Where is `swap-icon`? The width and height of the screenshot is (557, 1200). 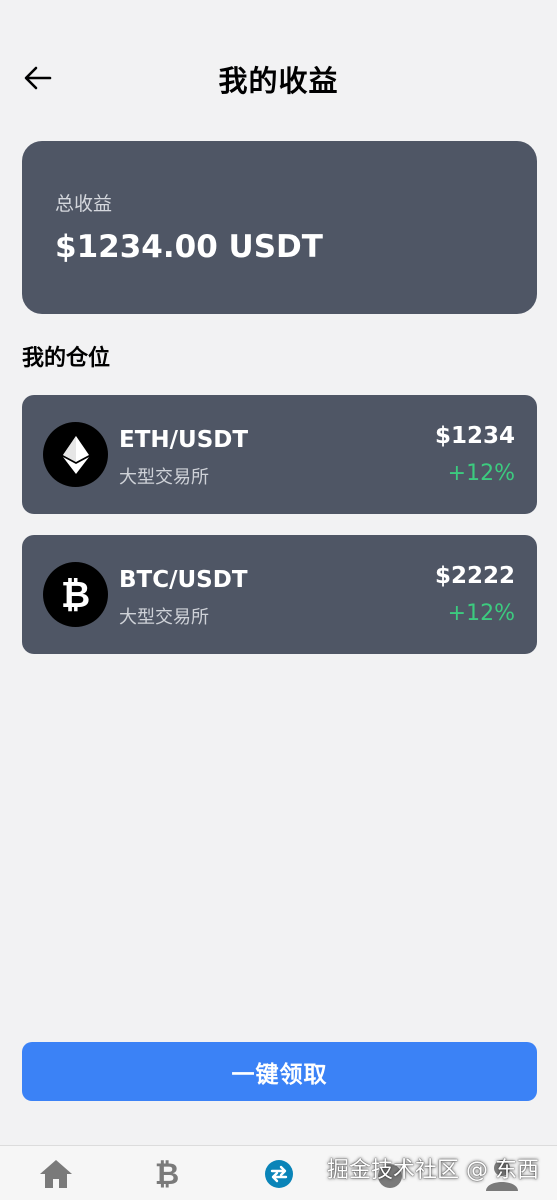
swap-icon is located at coordinates (279, 1174).